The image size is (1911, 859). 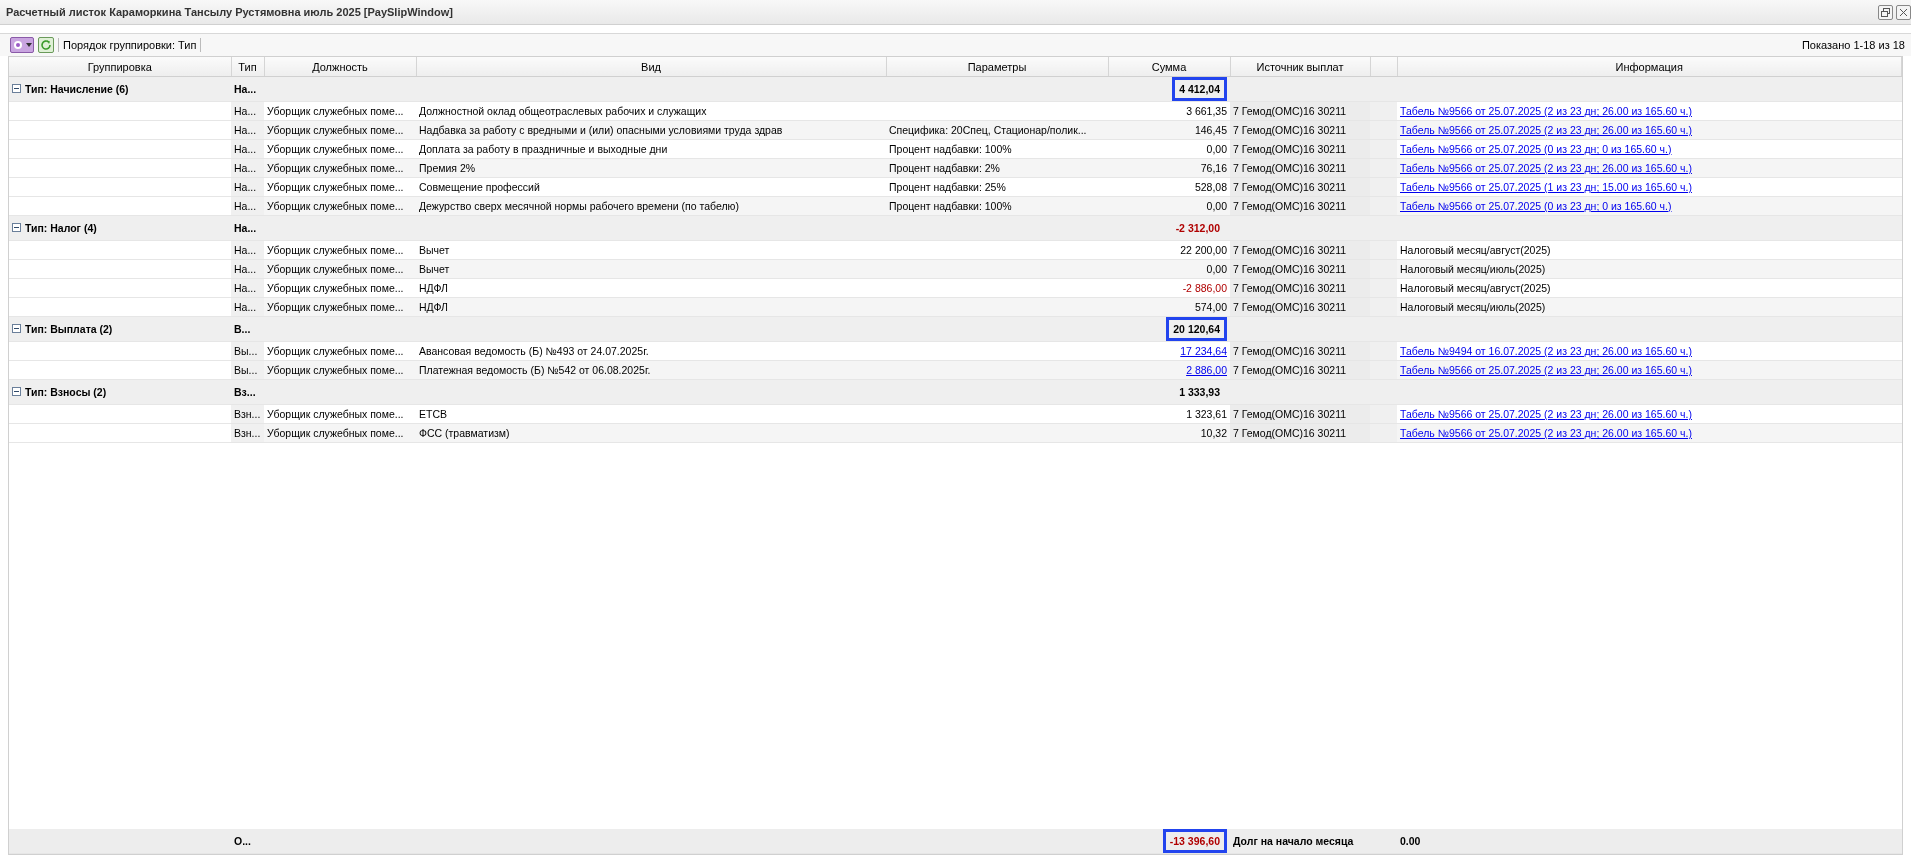 I want to click on kind-text: Платежная ведомость (Б) №542 от 06.08.2025г., so click(x=535, y=370).